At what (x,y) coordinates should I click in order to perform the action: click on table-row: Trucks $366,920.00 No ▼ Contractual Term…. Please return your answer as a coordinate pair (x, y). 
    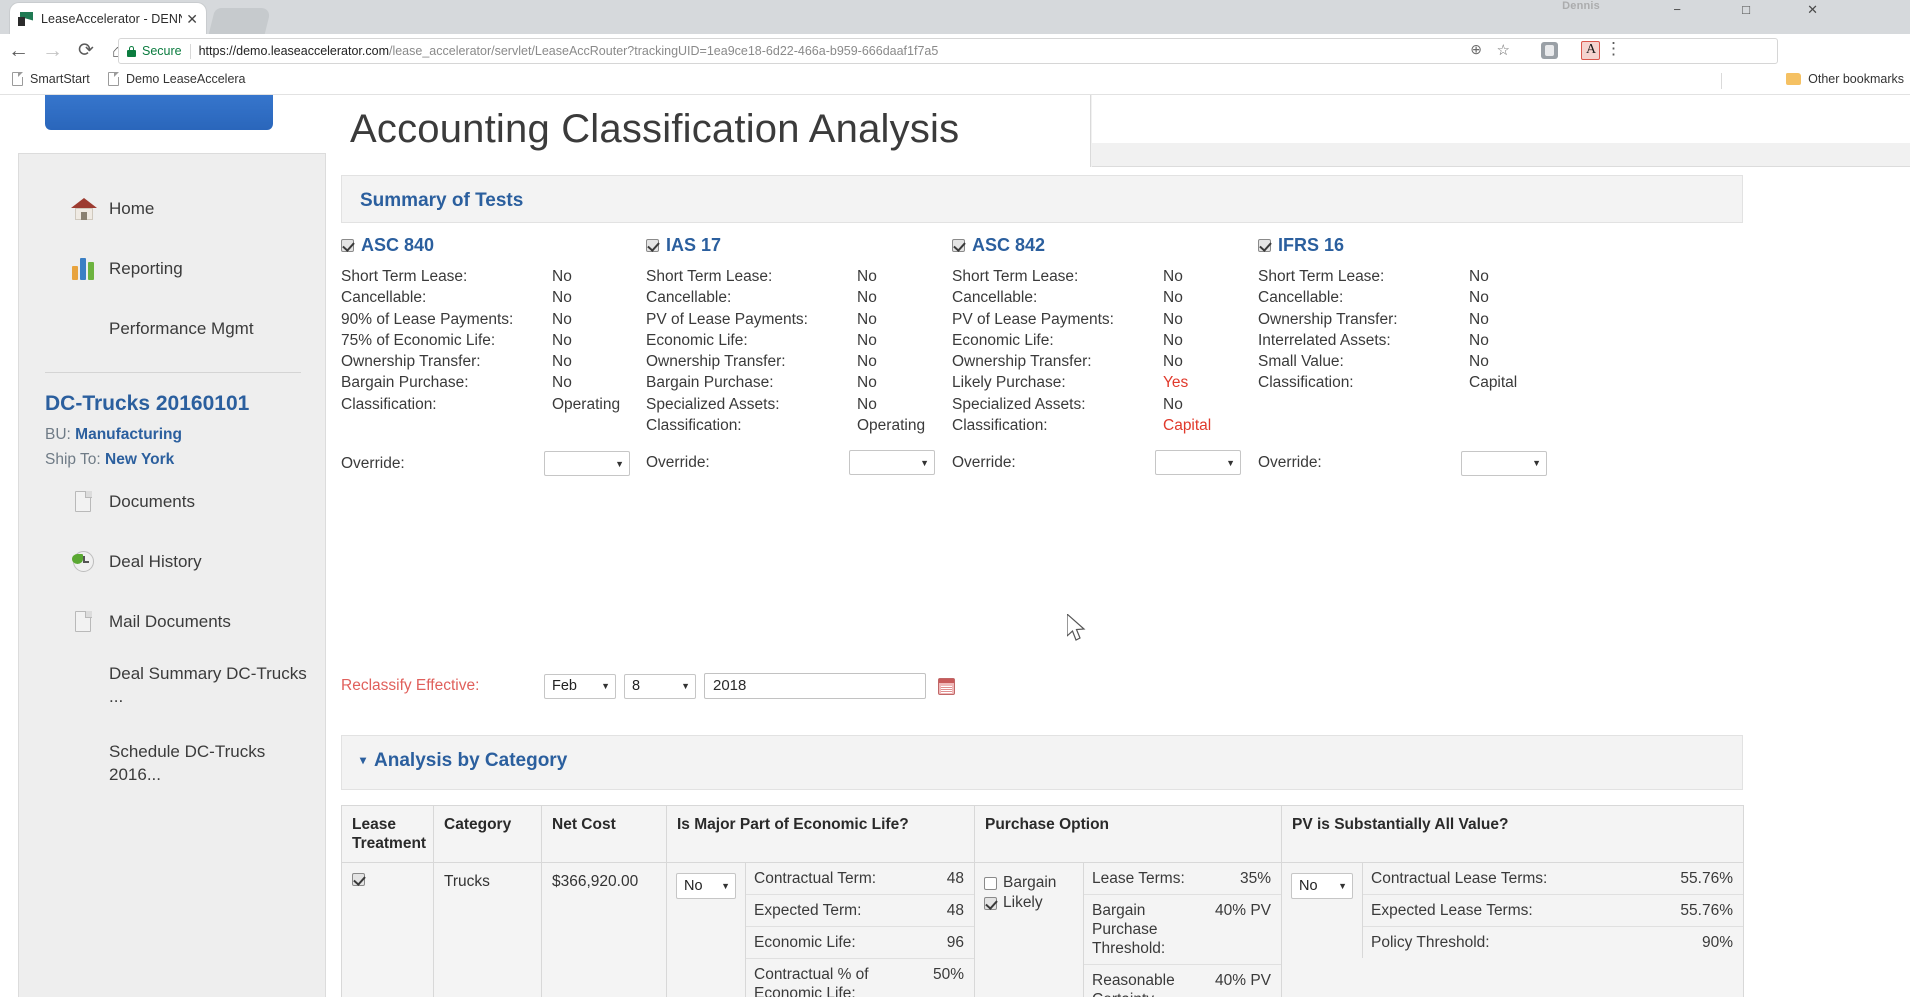
    Looking at the image, I should click on (1042, 929).